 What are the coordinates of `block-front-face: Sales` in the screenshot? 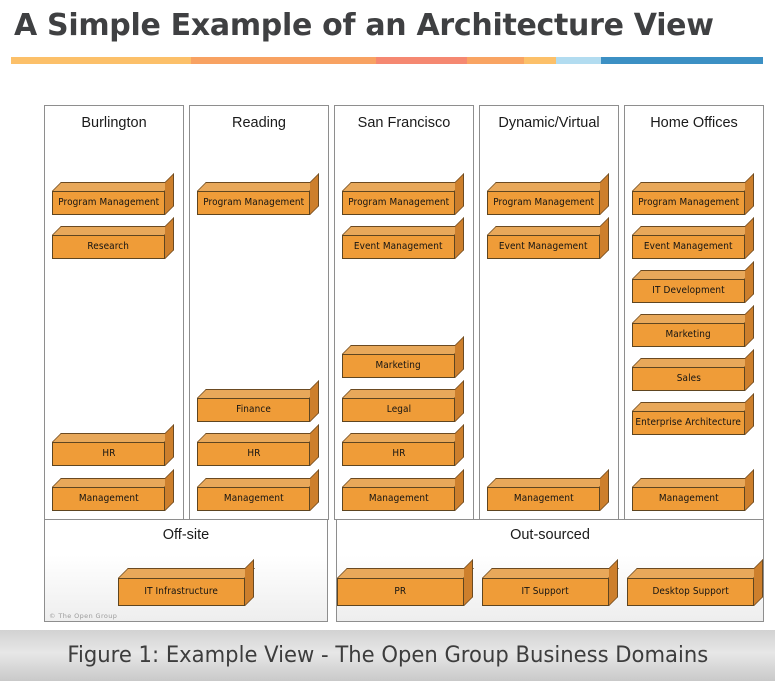 It's located at (688, 379).